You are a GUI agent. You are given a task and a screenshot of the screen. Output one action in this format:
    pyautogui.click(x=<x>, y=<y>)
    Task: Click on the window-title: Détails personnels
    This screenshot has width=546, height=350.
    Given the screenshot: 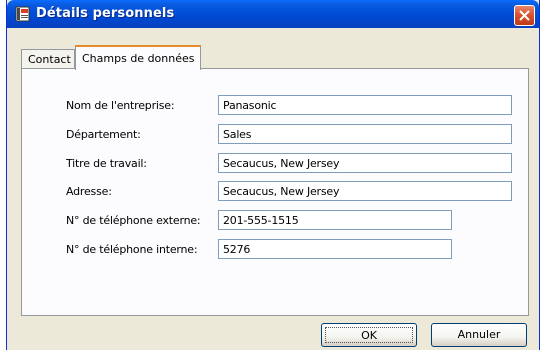 What is the action you would take?
    pyautogui.click(x=105, y=13)
    